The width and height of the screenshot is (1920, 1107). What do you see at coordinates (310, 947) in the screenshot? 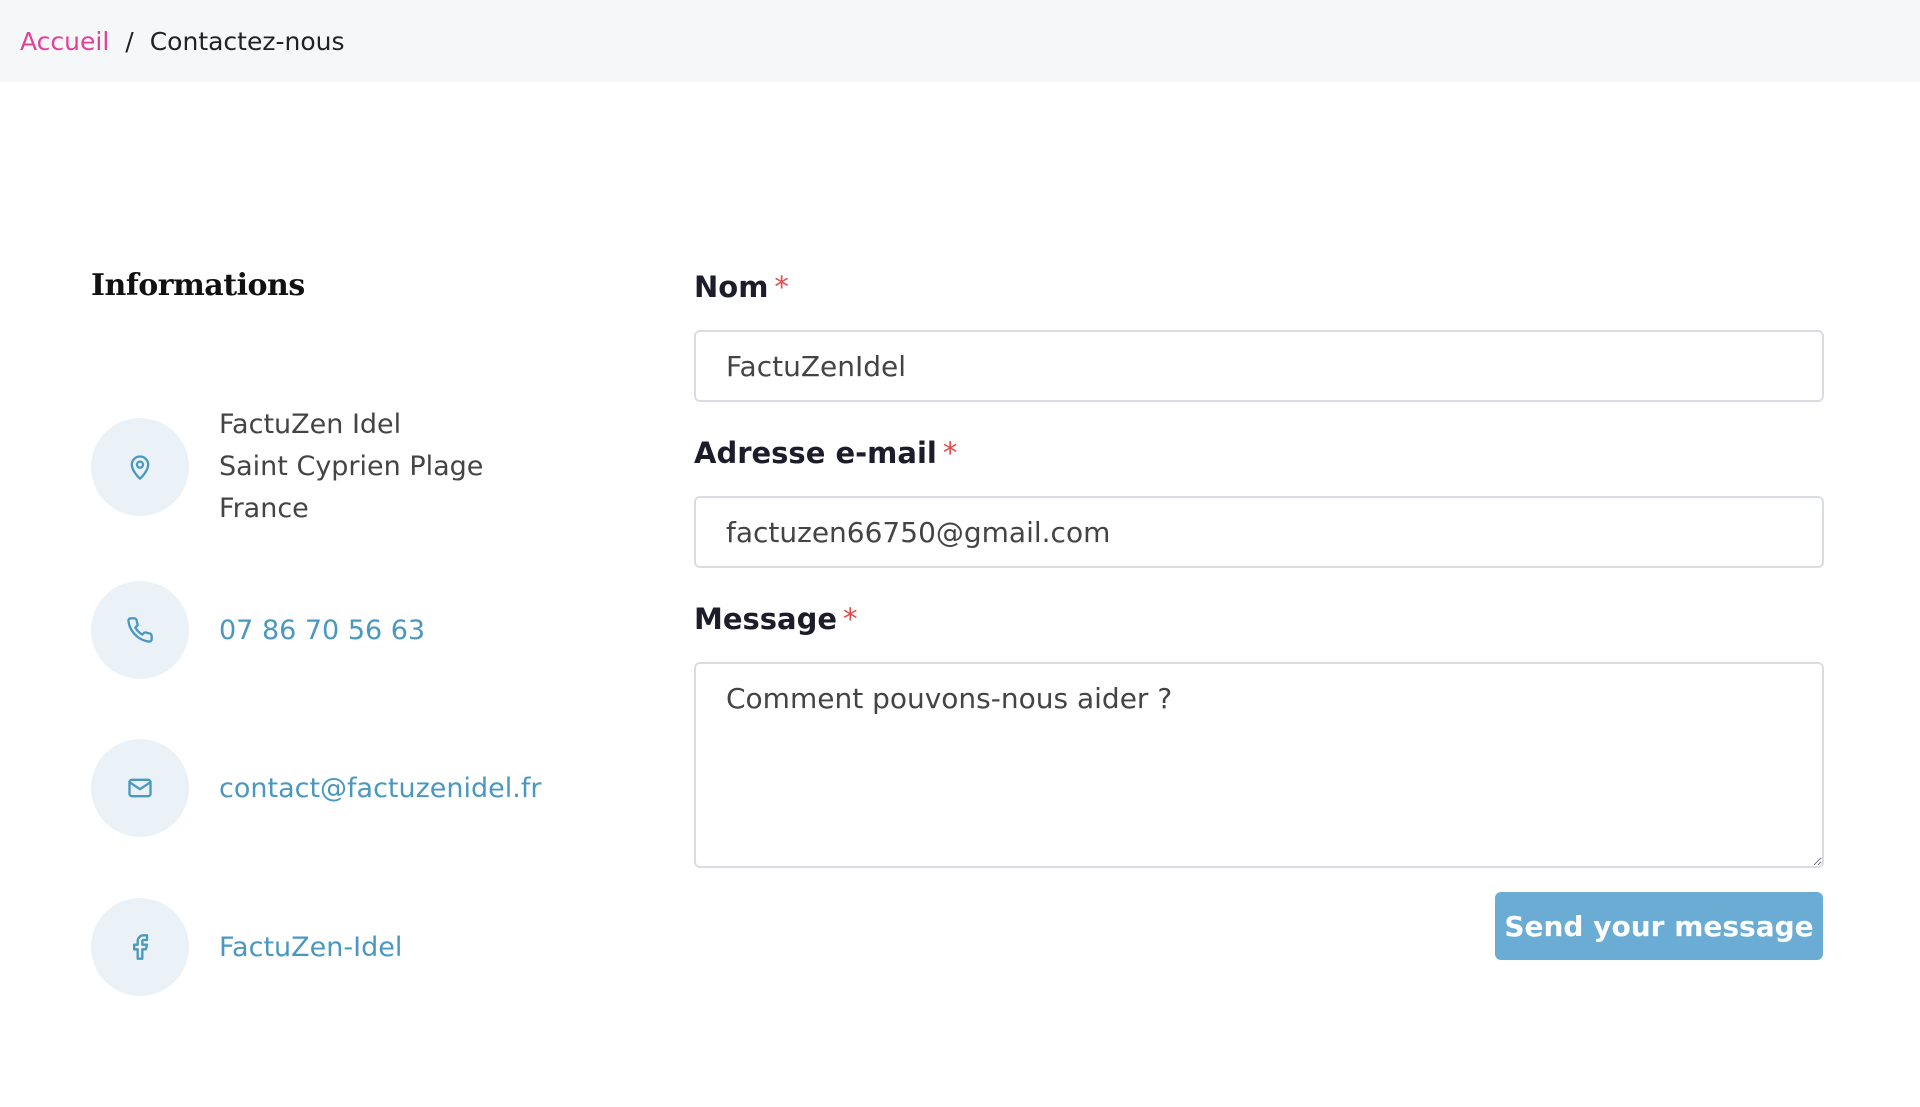
I see `facebook-link: FactuZen-Idel` at bounding box center [310, 947].